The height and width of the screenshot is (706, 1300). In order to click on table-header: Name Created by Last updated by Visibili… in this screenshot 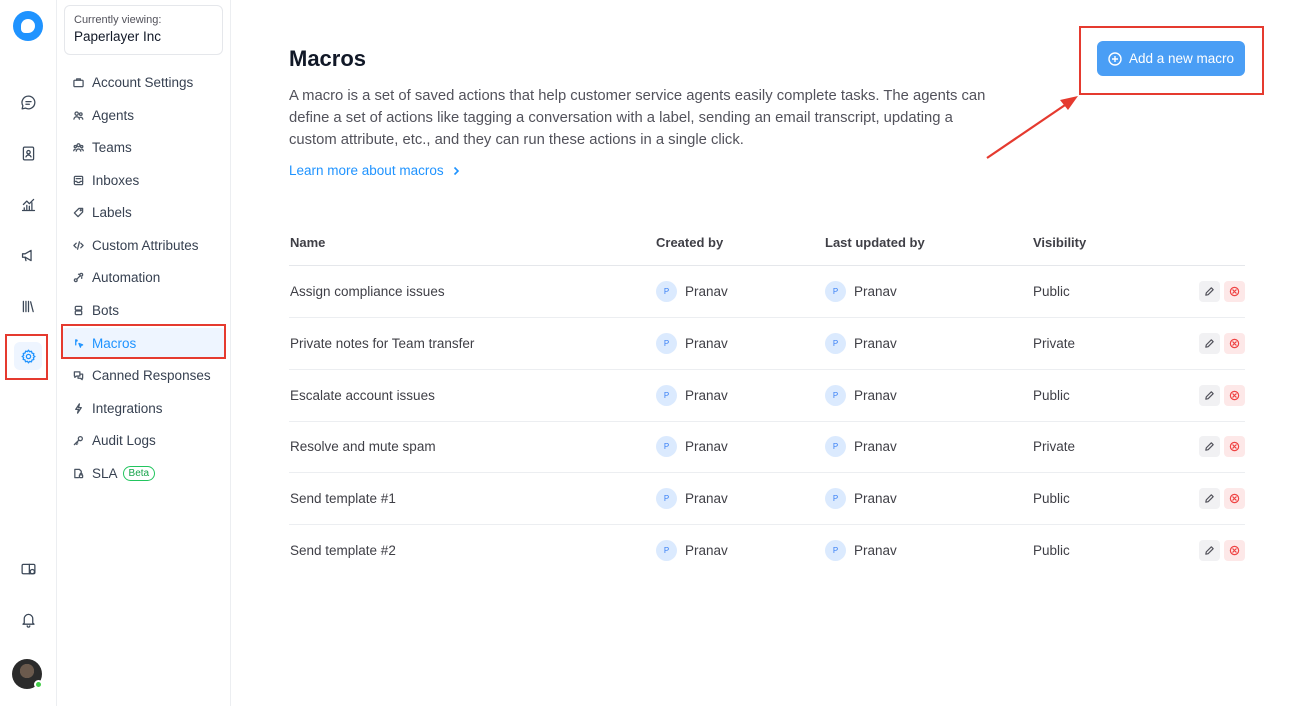, I will do `click(767, 247)`.